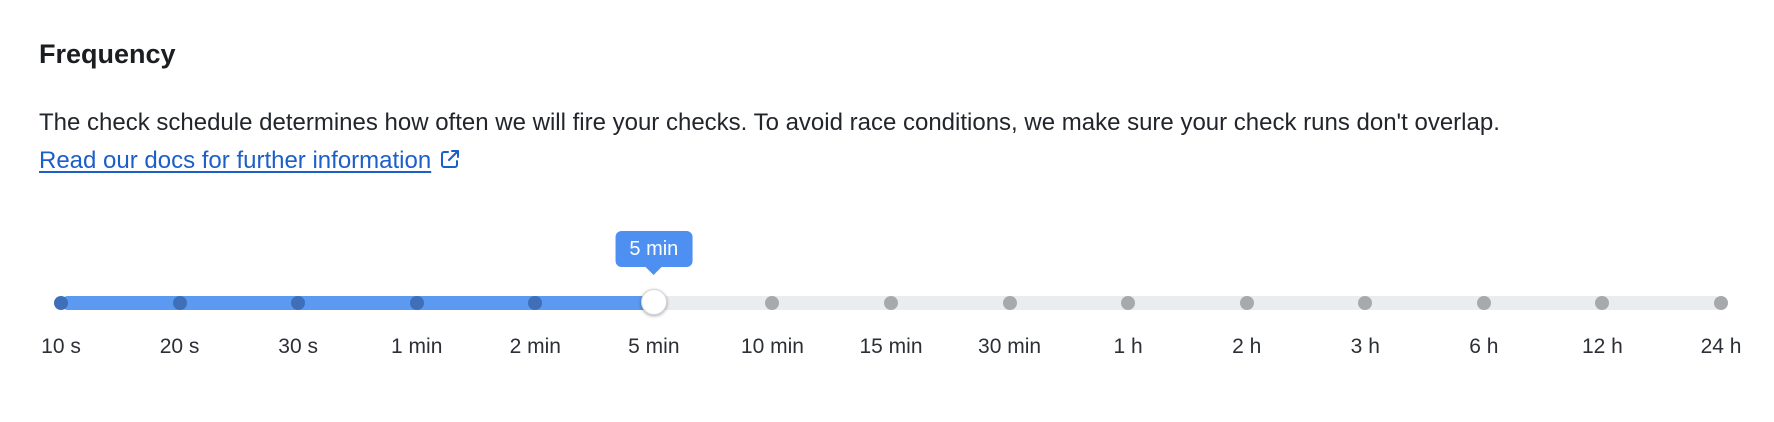 Image resolution: width=1774 pixels, height=422 pixels. Describe the element at coordinates (450, 156) in the screenshot. I see `external-link-icon` at that location.